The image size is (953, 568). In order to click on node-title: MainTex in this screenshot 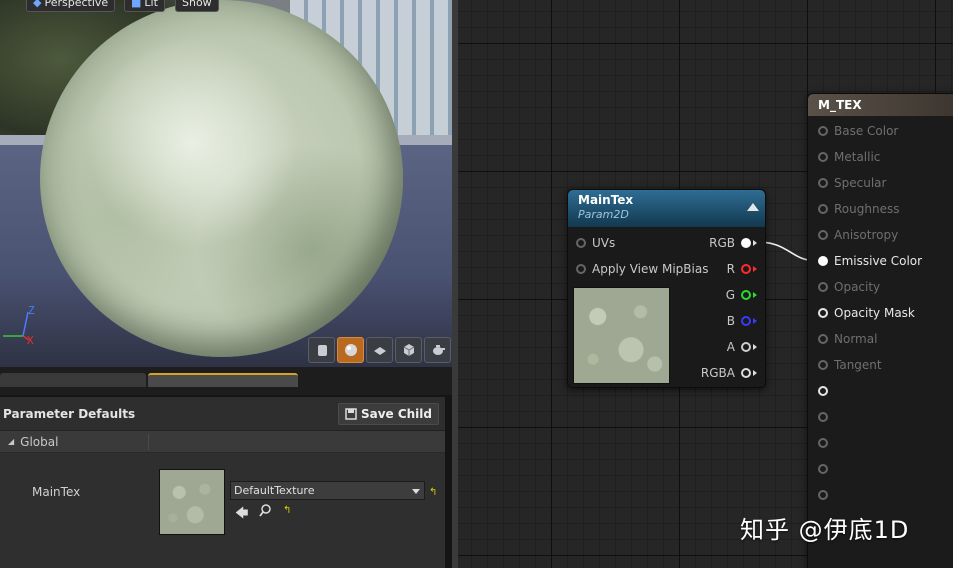, I will do `click(606, 200)`.